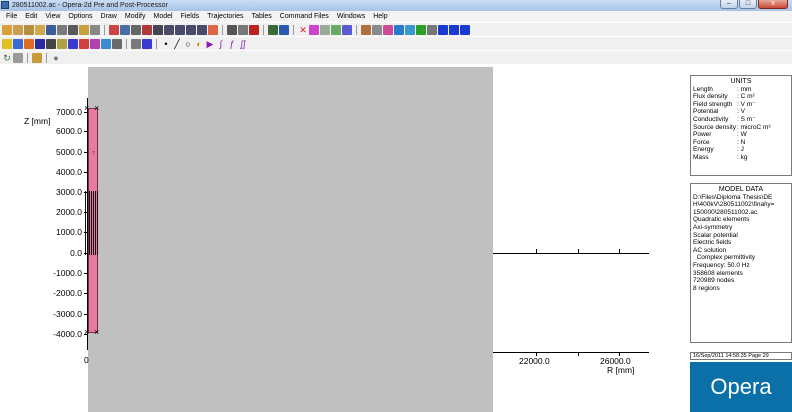  I want to click on point-icon: •, so click(166, 44).